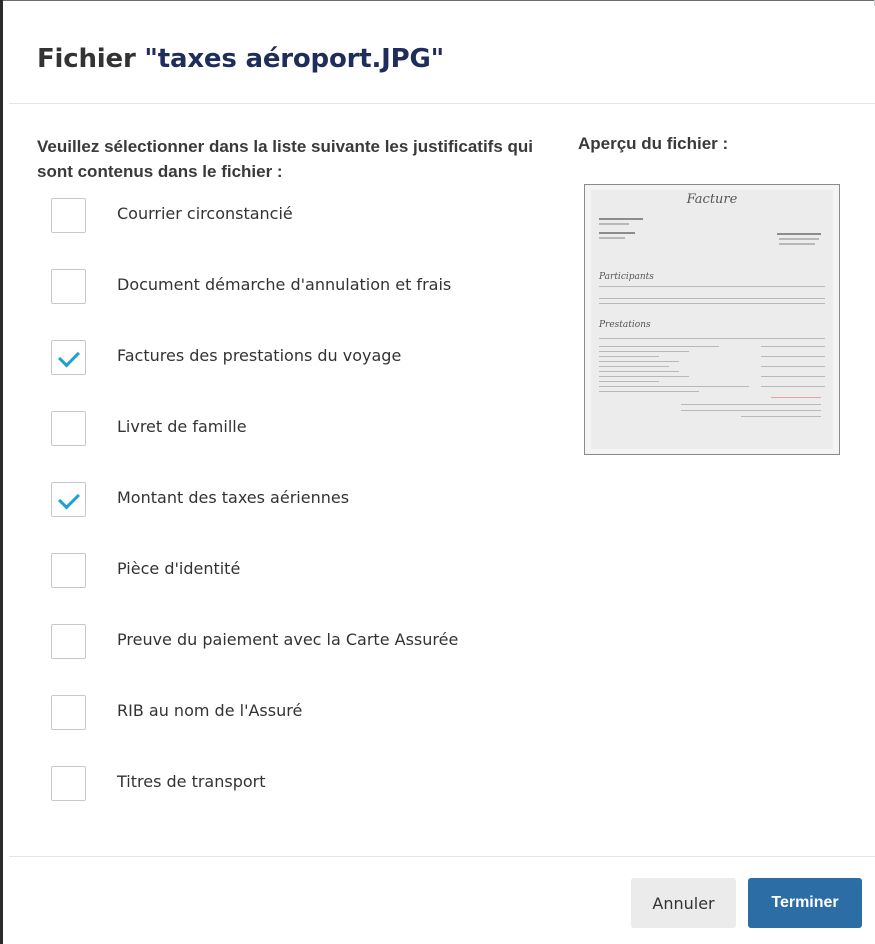 This screenshot has width=875, height=944. Describe the element at coordinates (284, 284) in the screenshot. I see `checkbox-label: Document démarche d'annulation et frais` at that location.